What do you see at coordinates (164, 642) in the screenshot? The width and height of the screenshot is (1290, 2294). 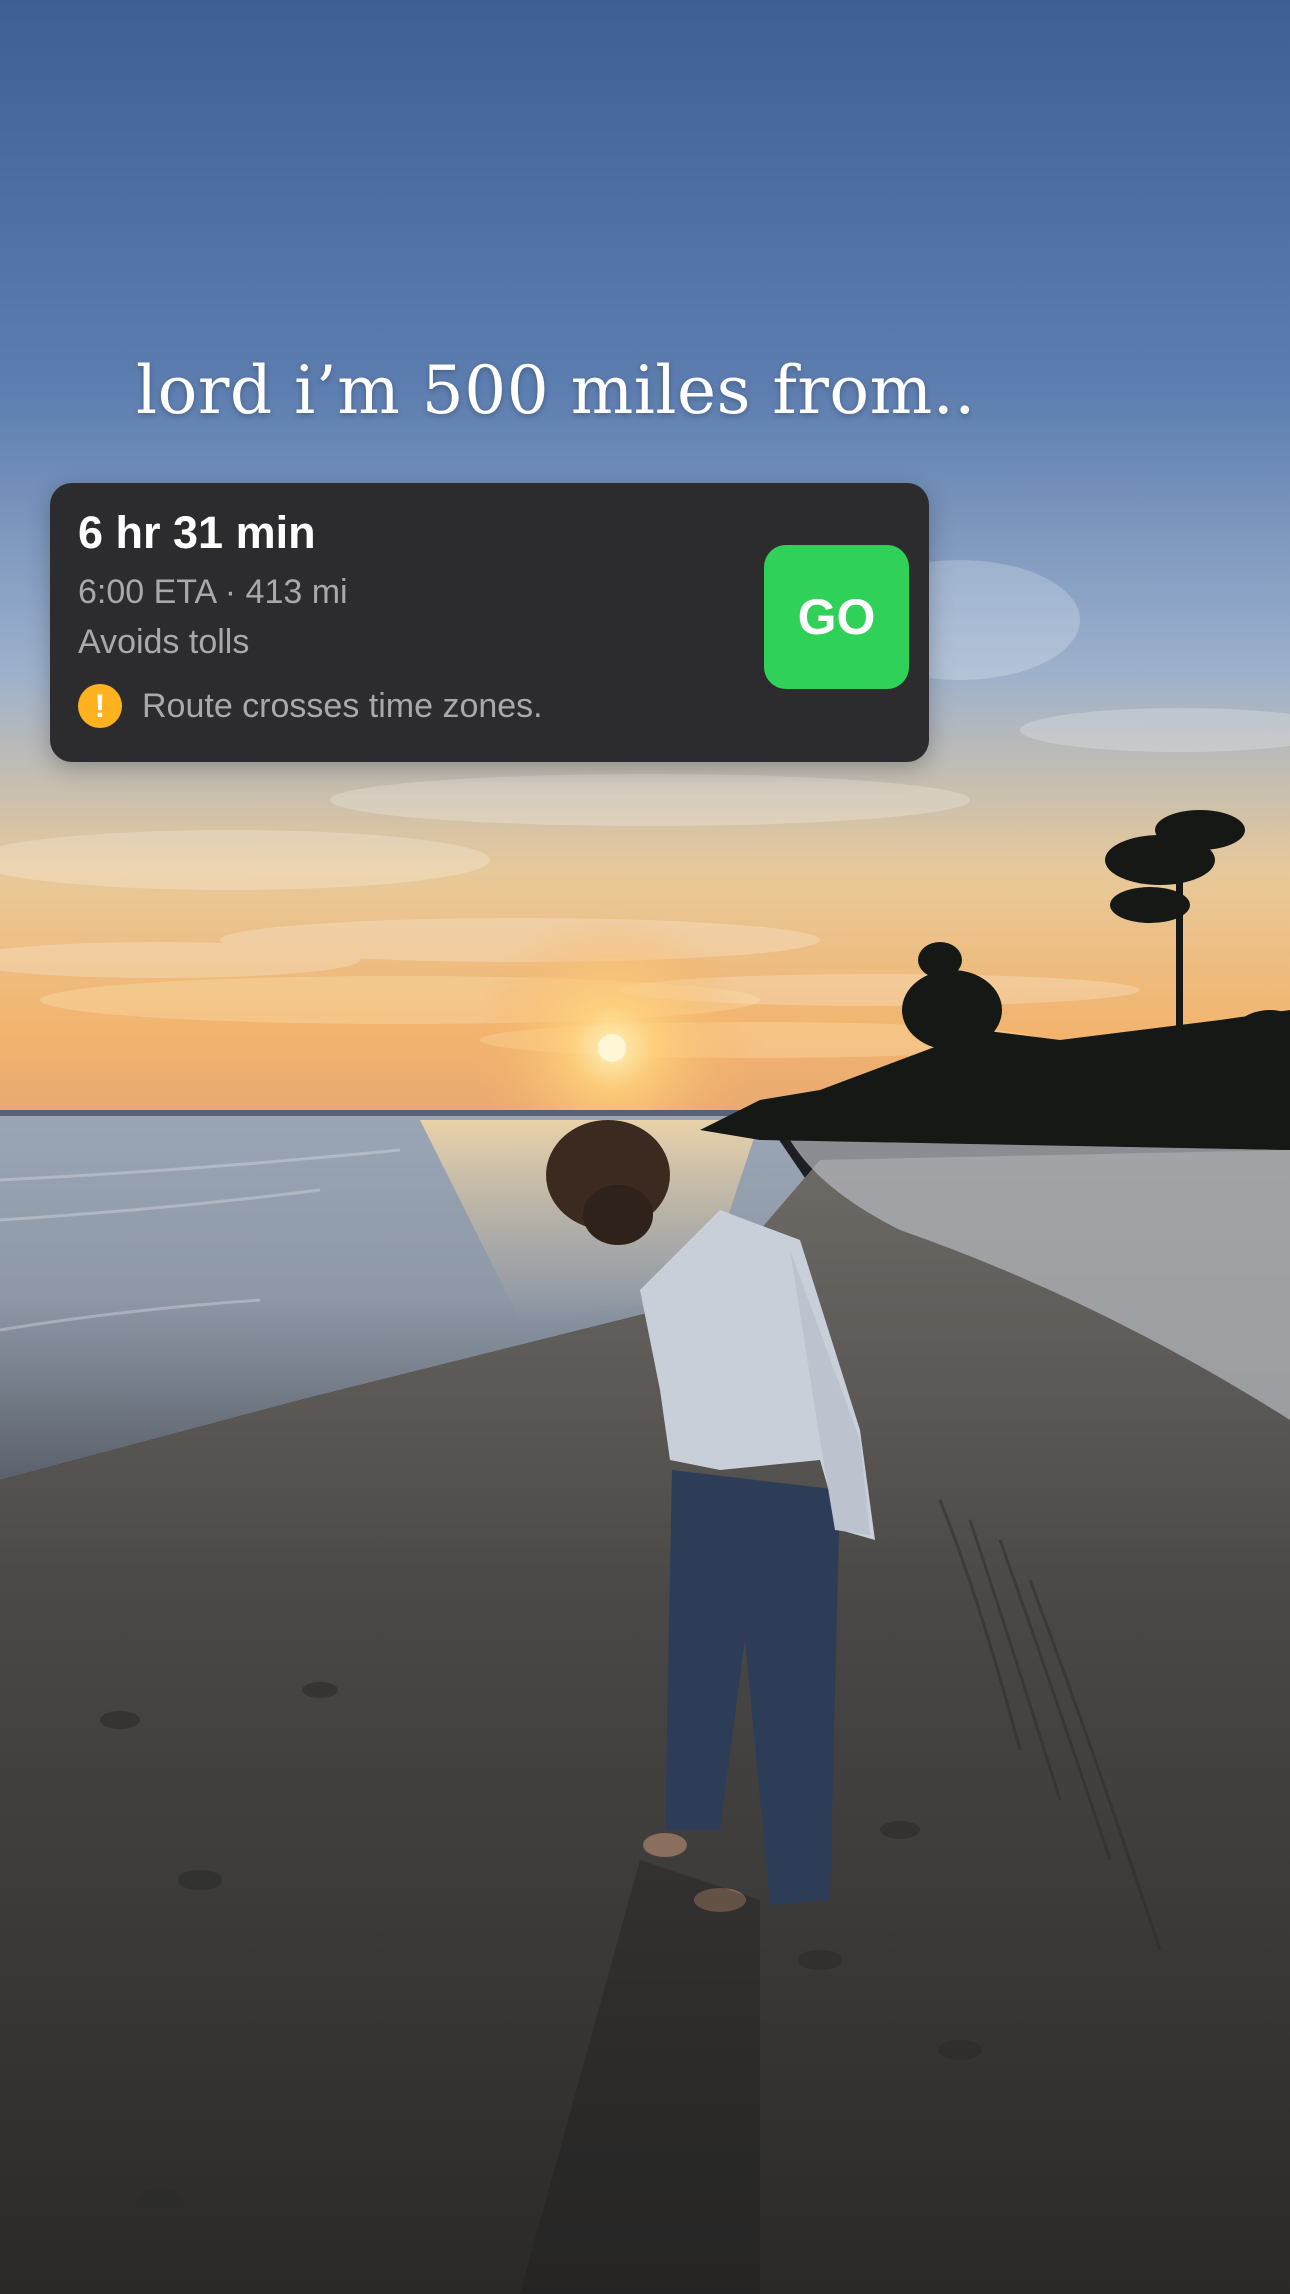 I see `route-avoids-tolls: Avoids tolls` at bounding box center [164, 642].